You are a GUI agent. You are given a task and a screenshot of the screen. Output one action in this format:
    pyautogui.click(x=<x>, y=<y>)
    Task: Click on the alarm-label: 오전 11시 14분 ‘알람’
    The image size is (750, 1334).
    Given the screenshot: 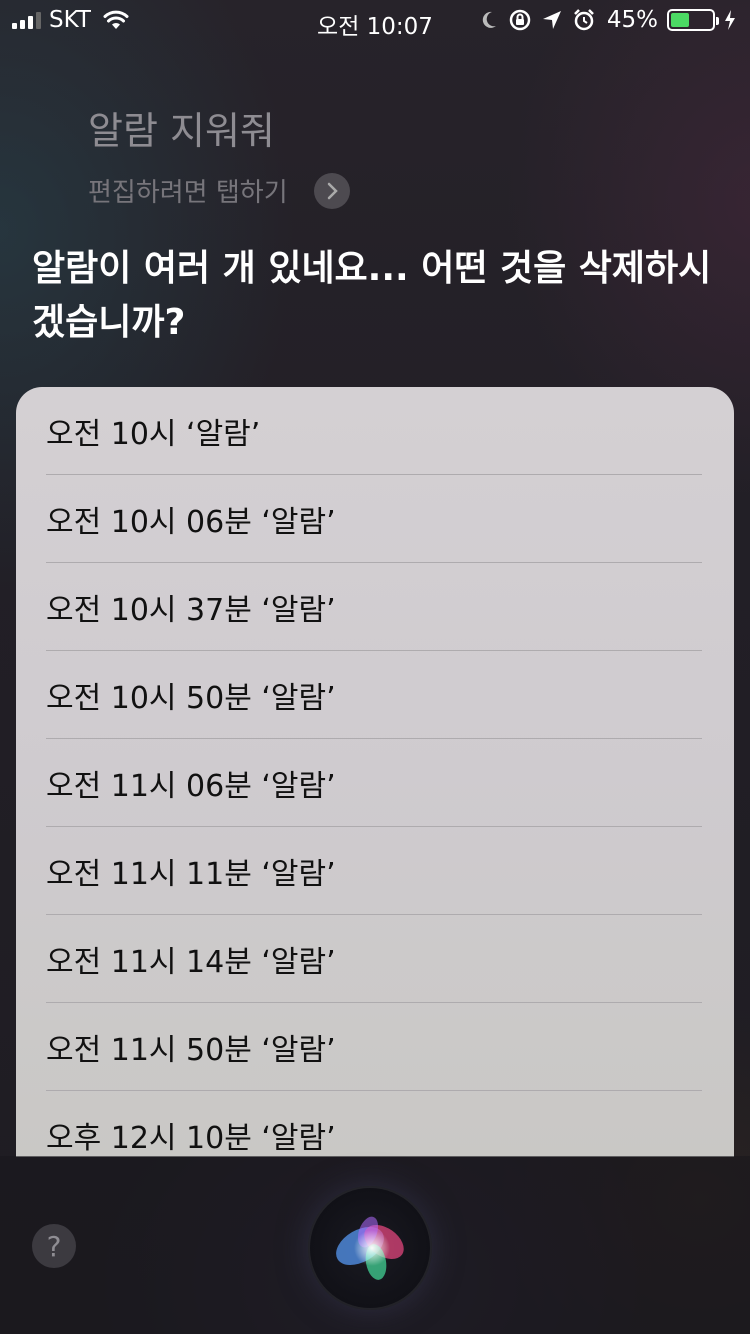 What is the action you would take?
    pyautogui.click(x=191, y=962)
    